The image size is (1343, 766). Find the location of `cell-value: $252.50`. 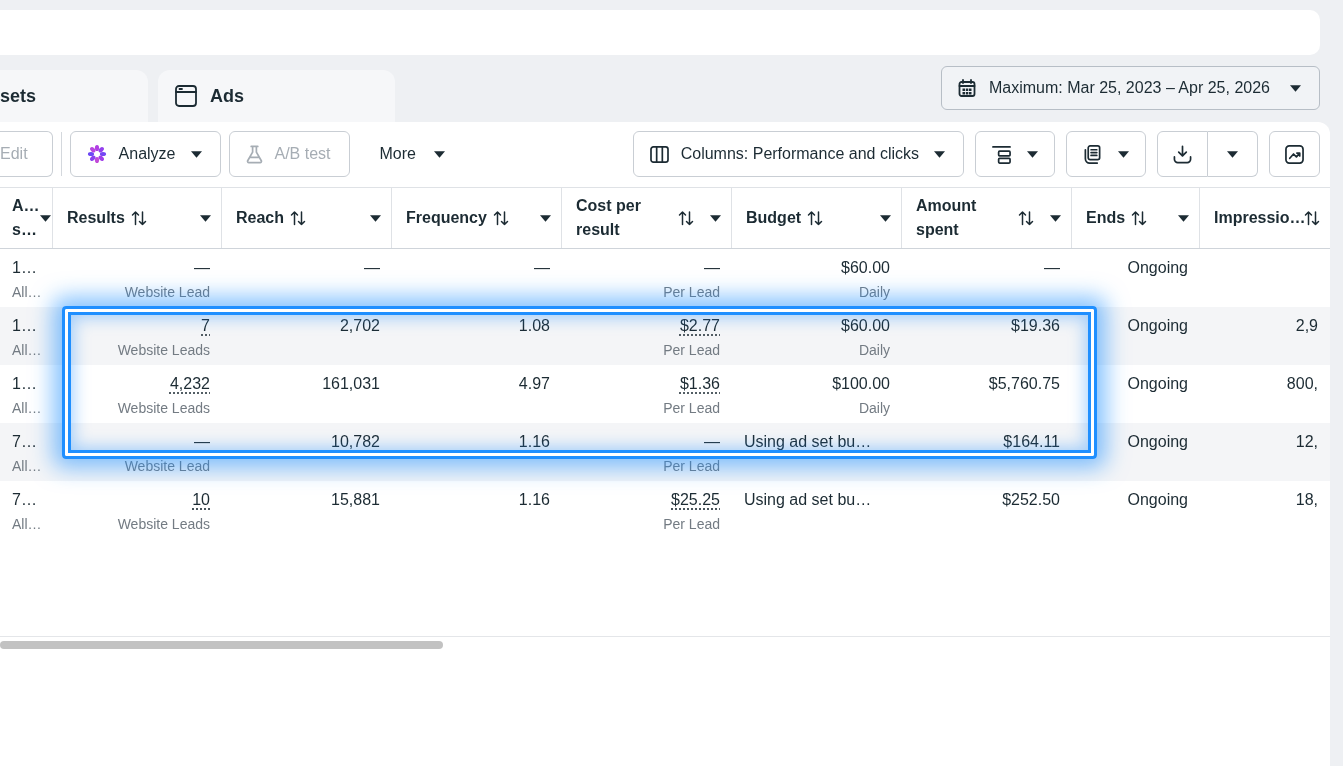

cell-value: $252.50 is located at coordinates (1031, 500).